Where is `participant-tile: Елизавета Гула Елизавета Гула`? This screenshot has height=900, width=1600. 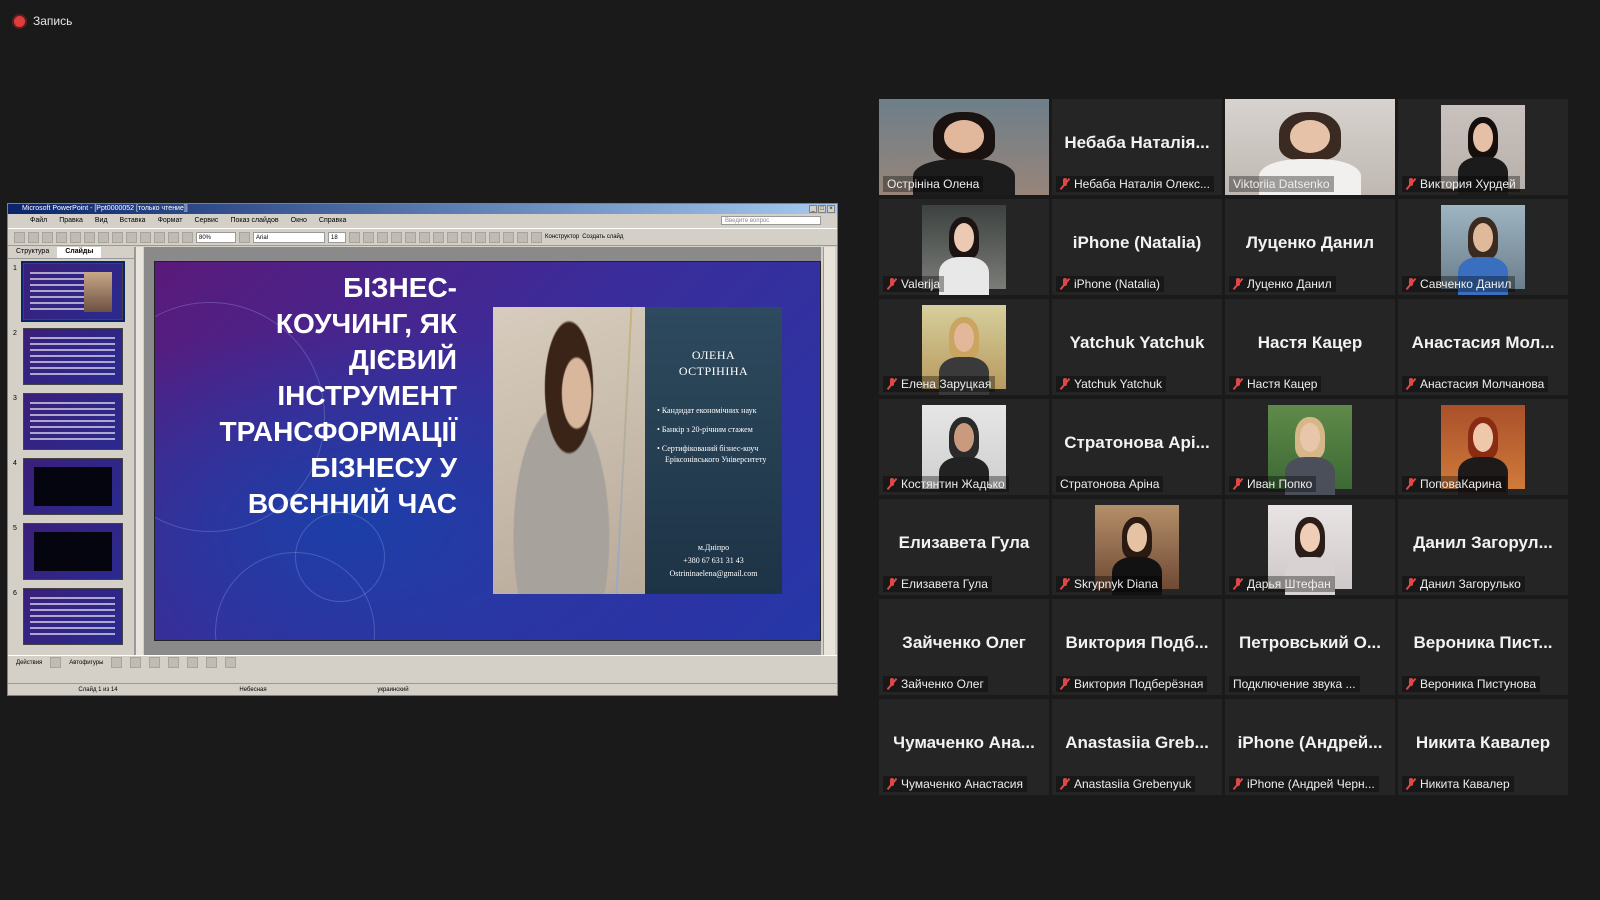 participant-tile: Елизавета Гула Елизавета Гула is located at coordinates (964, 547).